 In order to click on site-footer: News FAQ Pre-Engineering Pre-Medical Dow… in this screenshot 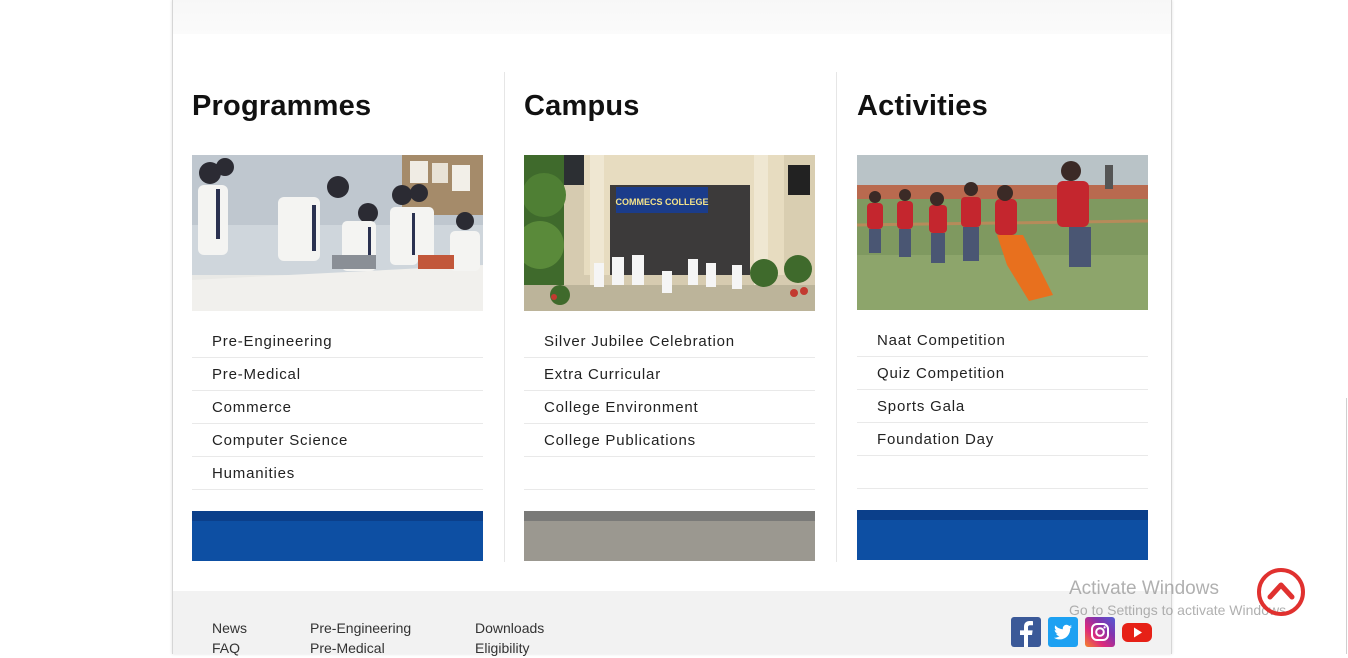, I will do `click(672, 623)`.